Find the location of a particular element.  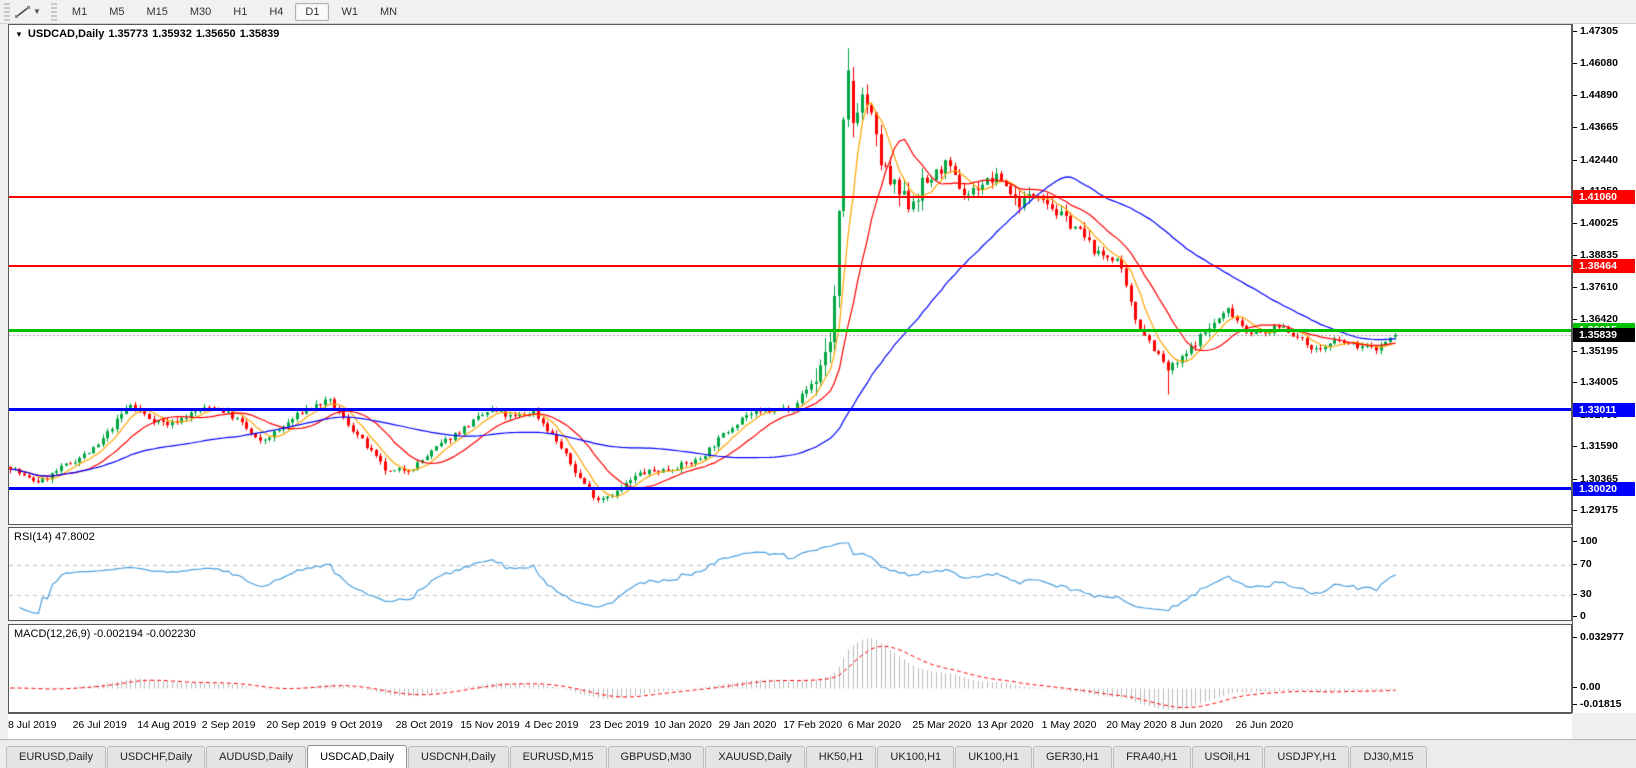

price-tick: 1.37610 is located at coordinates (1595, 287).